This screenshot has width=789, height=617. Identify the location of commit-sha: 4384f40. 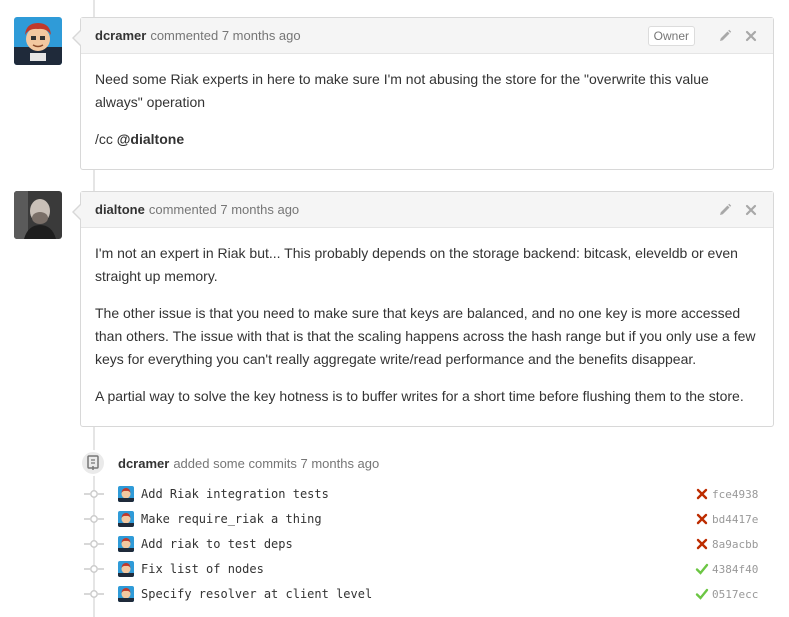
(744, 569).